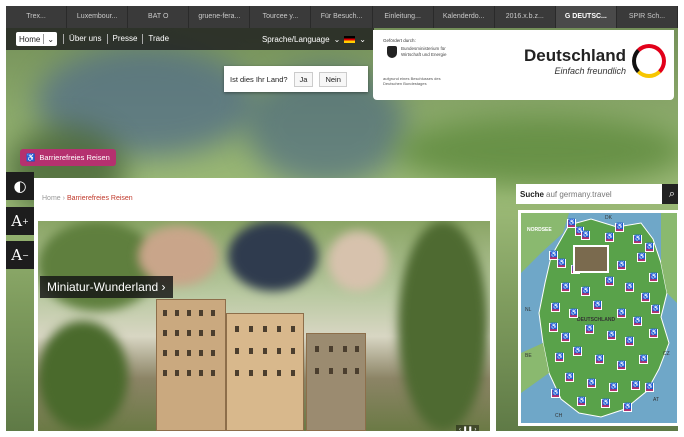 Image resolution: width=684 pixels, height=437 pixels. I want to click on search-icon: ⌕, so click(672, 193).